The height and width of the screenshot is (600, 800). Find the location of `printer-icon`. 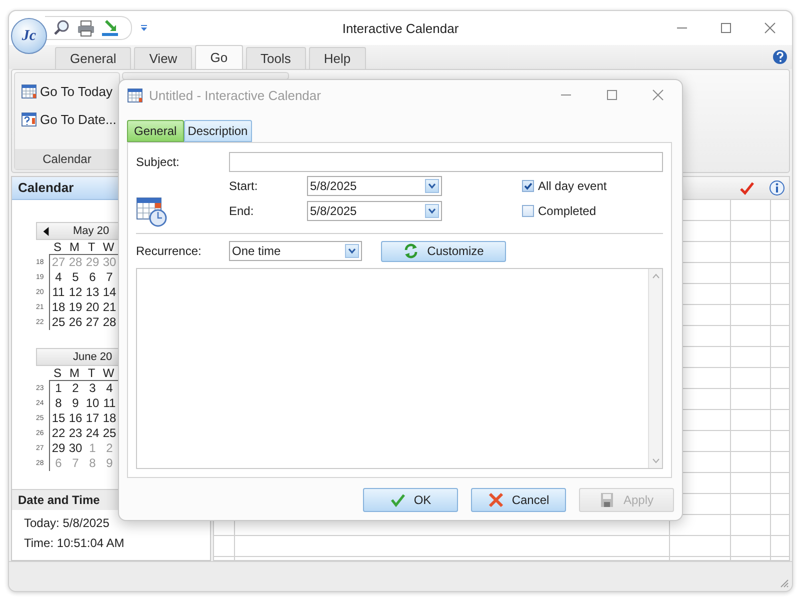

printer-icon is located at coordinates (86, 28).